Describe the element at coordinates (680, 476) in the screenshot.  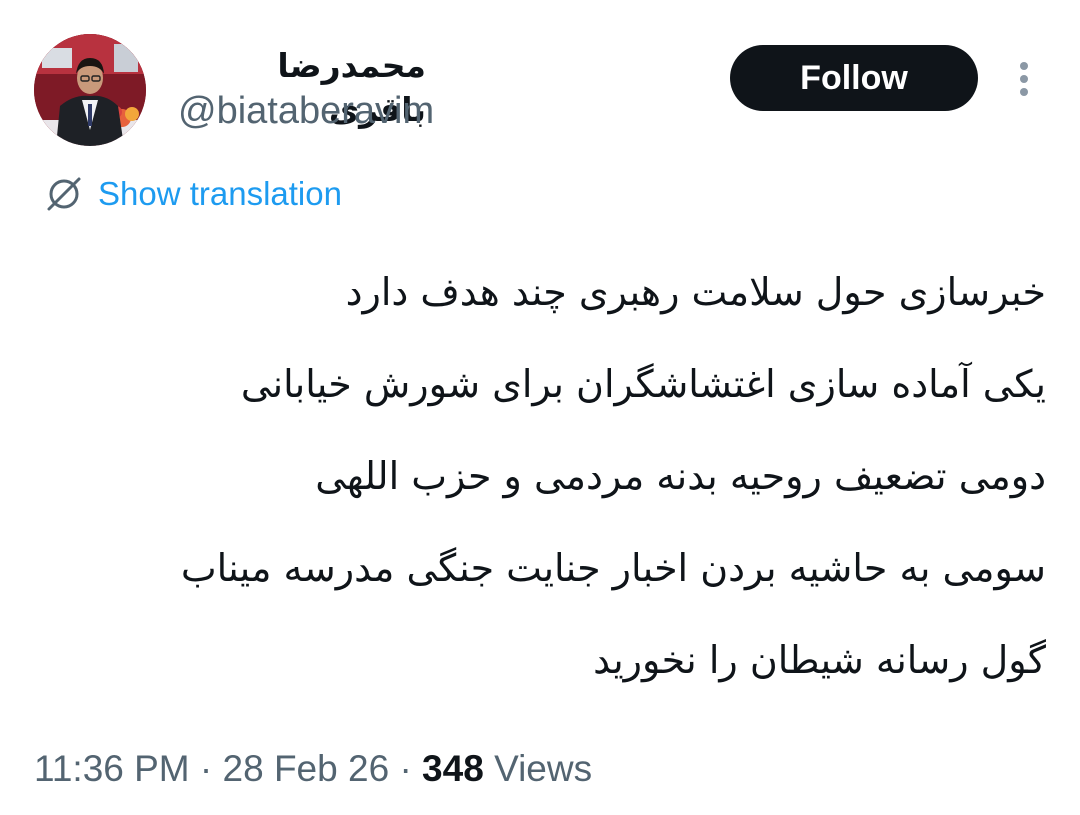
I see `tweet-line-3: دومی تضعیف روحیه بدنه مردمی و حزب اللهی` at that location.